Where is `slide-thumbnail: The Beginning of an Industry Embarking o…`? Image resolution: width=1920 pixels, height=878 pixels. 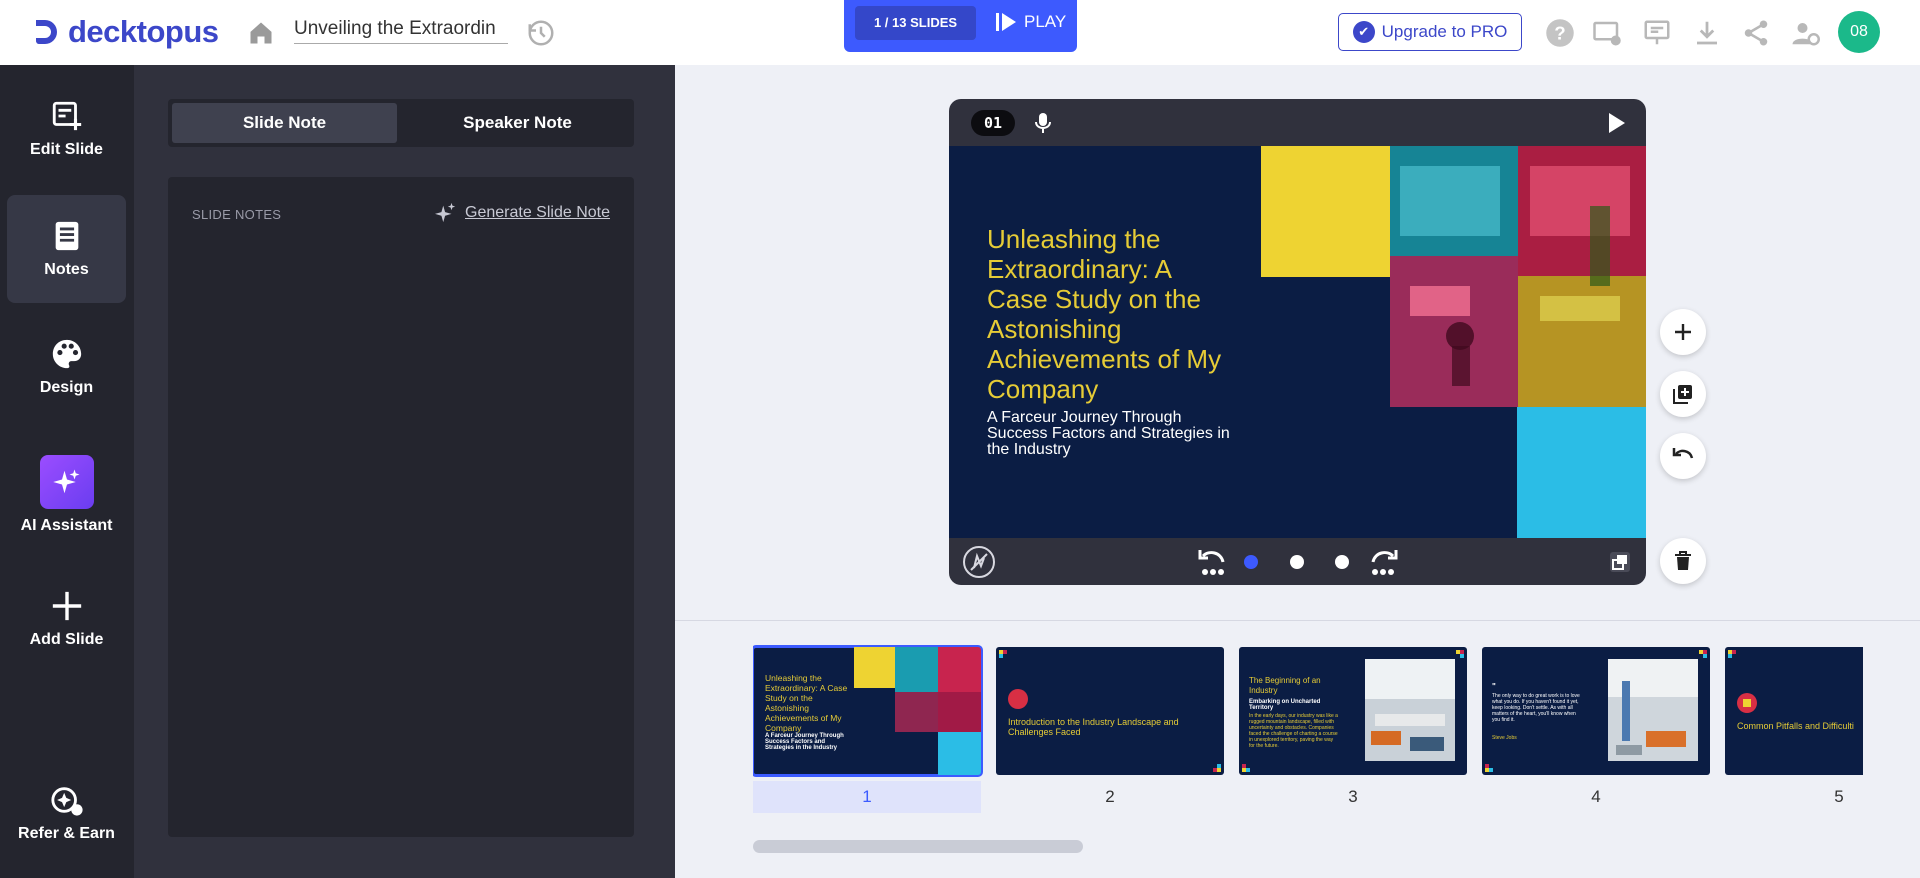
slide-thumbnail: The Beginning of an Industry Embarking o… is located at coordinates (1353, 732).